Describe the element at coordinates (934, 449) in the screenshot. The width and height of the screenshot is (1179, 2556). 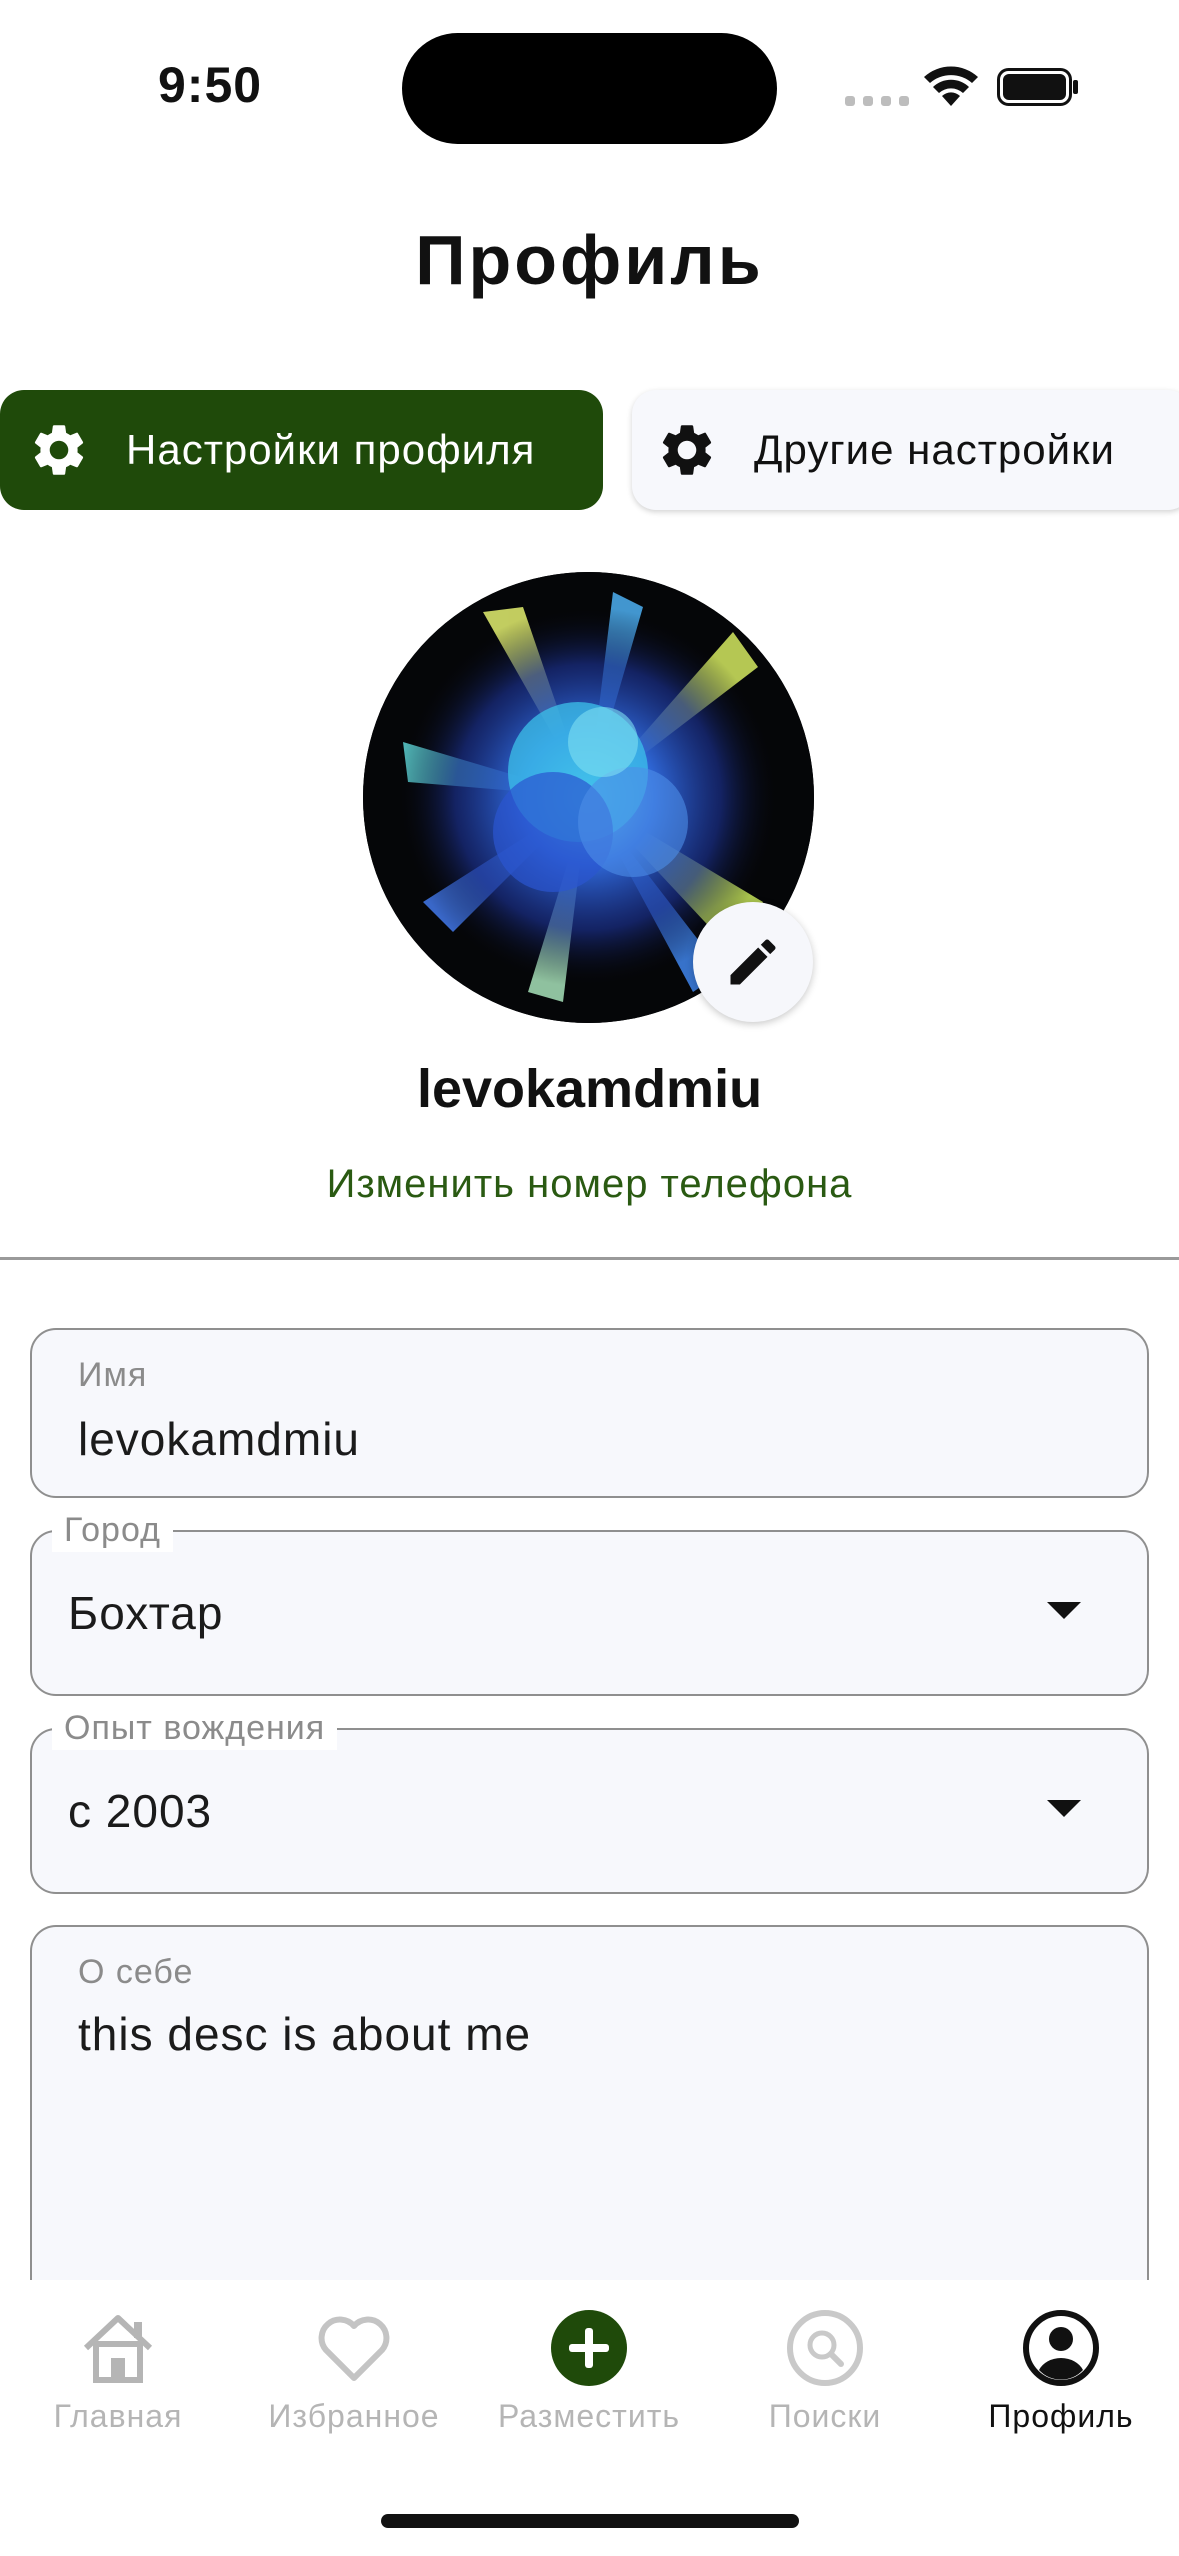
I see `tab-label: Другие настройки` at that location.